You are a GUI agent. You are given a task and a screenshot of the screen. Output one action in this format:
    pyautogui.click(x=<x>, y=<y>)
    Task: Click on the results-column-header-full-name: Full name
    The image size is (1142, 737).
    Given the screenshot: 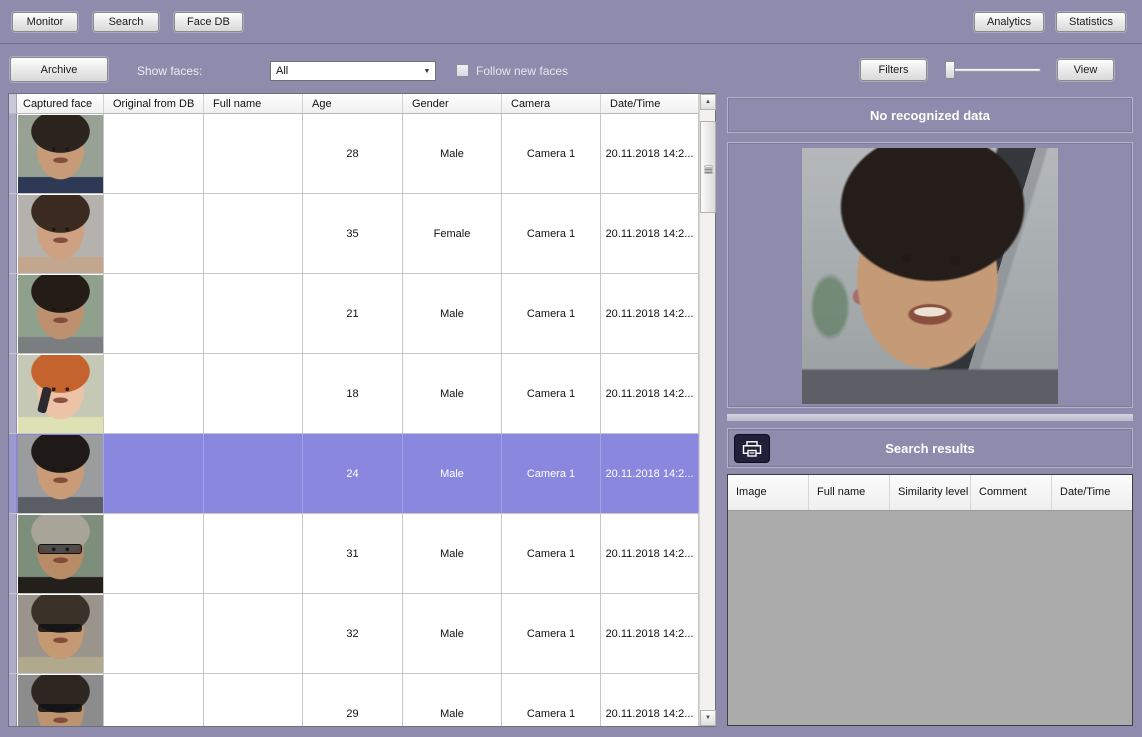 What is the action you would take?
    pyautogui.click(x=849, y=492)
    